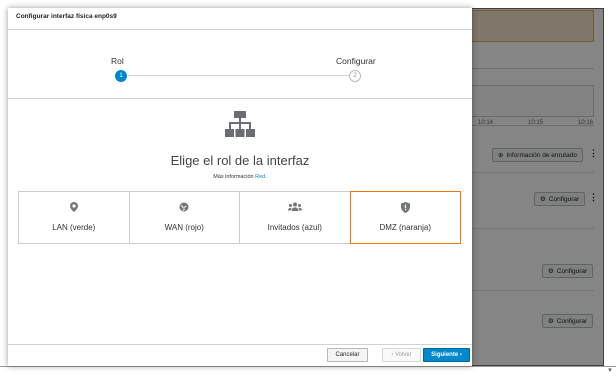  What do you see at coordinates (121, 76) in the screenshot?
I see `step-1-indicator: 1` at bounding box center [121, 76].